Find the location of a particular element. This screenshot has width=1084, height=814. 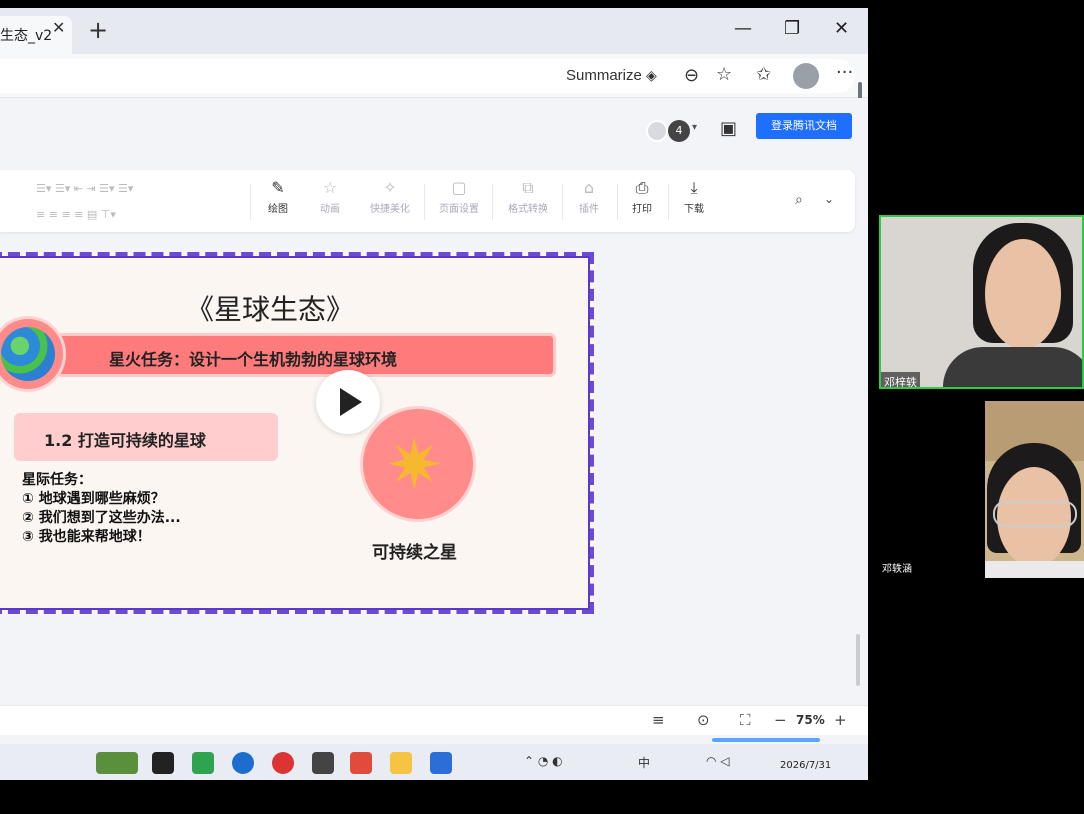

toolbar-animation: ☆ 动画 is located at coordinates (330, 196).